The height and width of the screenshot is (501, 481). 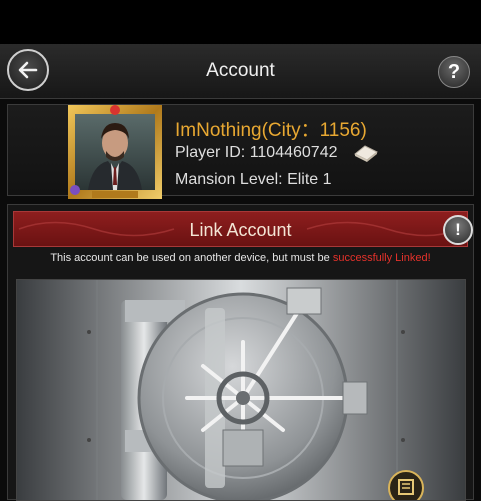 I want to click on page-title: Account, so click(x=240, y=70).